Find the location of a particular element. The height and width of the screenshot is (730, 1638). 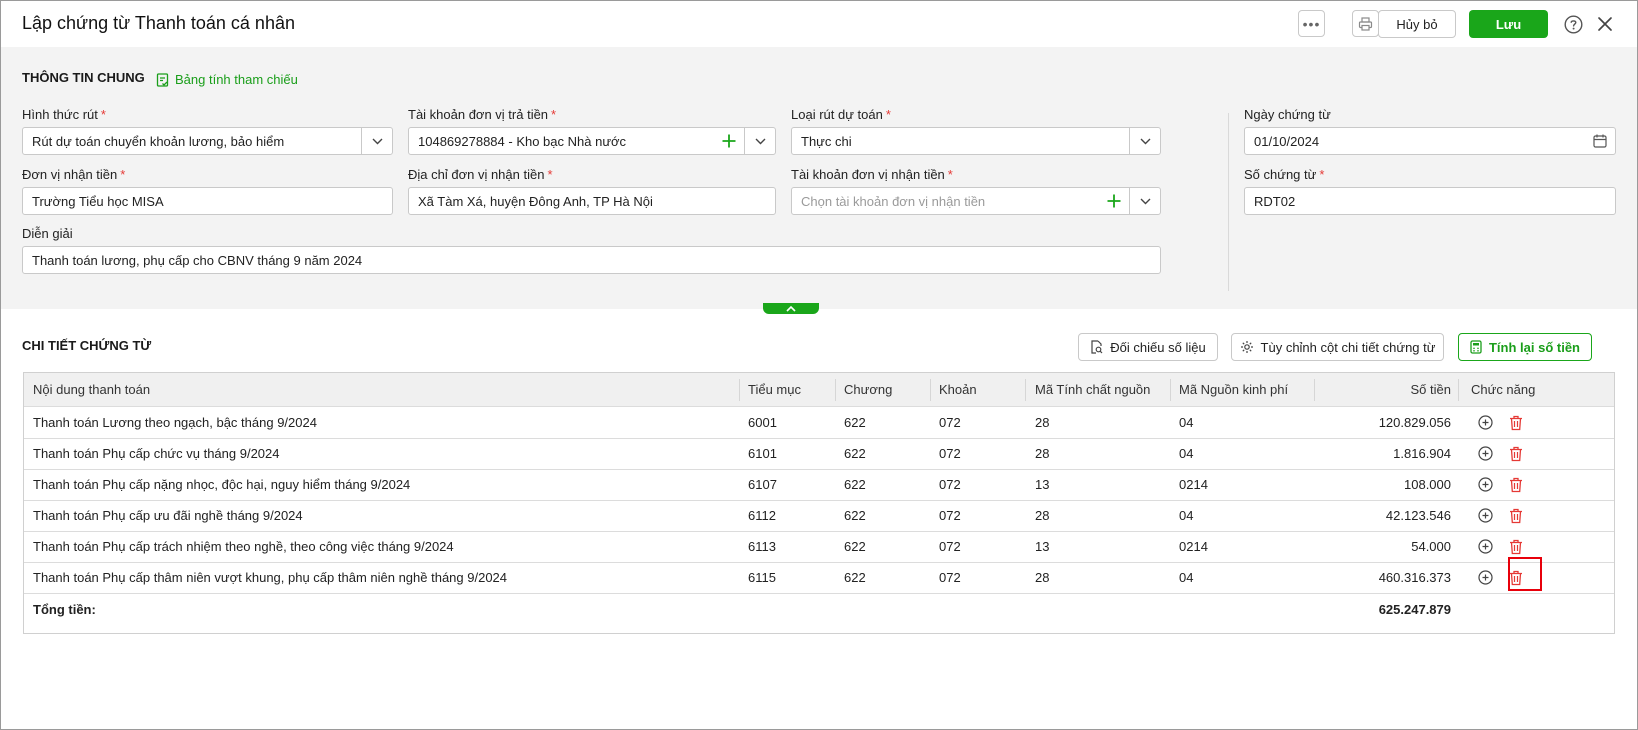

payer-account-dropdown is located at coordinates (759, 141).